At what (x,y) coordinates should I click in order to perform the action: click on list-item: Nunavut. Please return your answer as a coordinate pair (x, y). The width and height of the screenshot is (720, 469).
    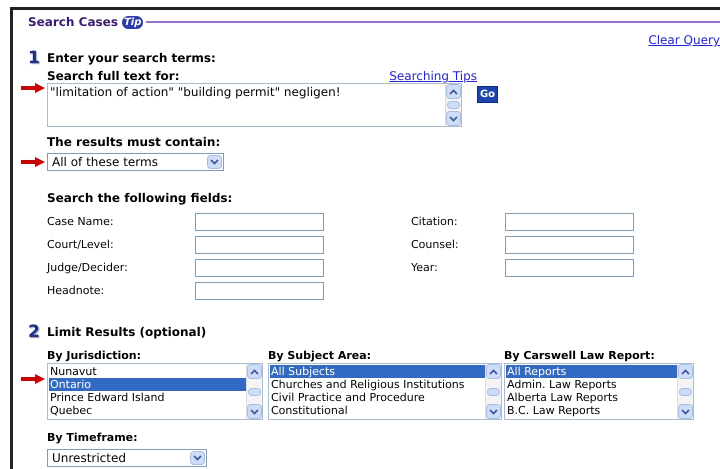
    Looking at the image, I should click on (147, 371).